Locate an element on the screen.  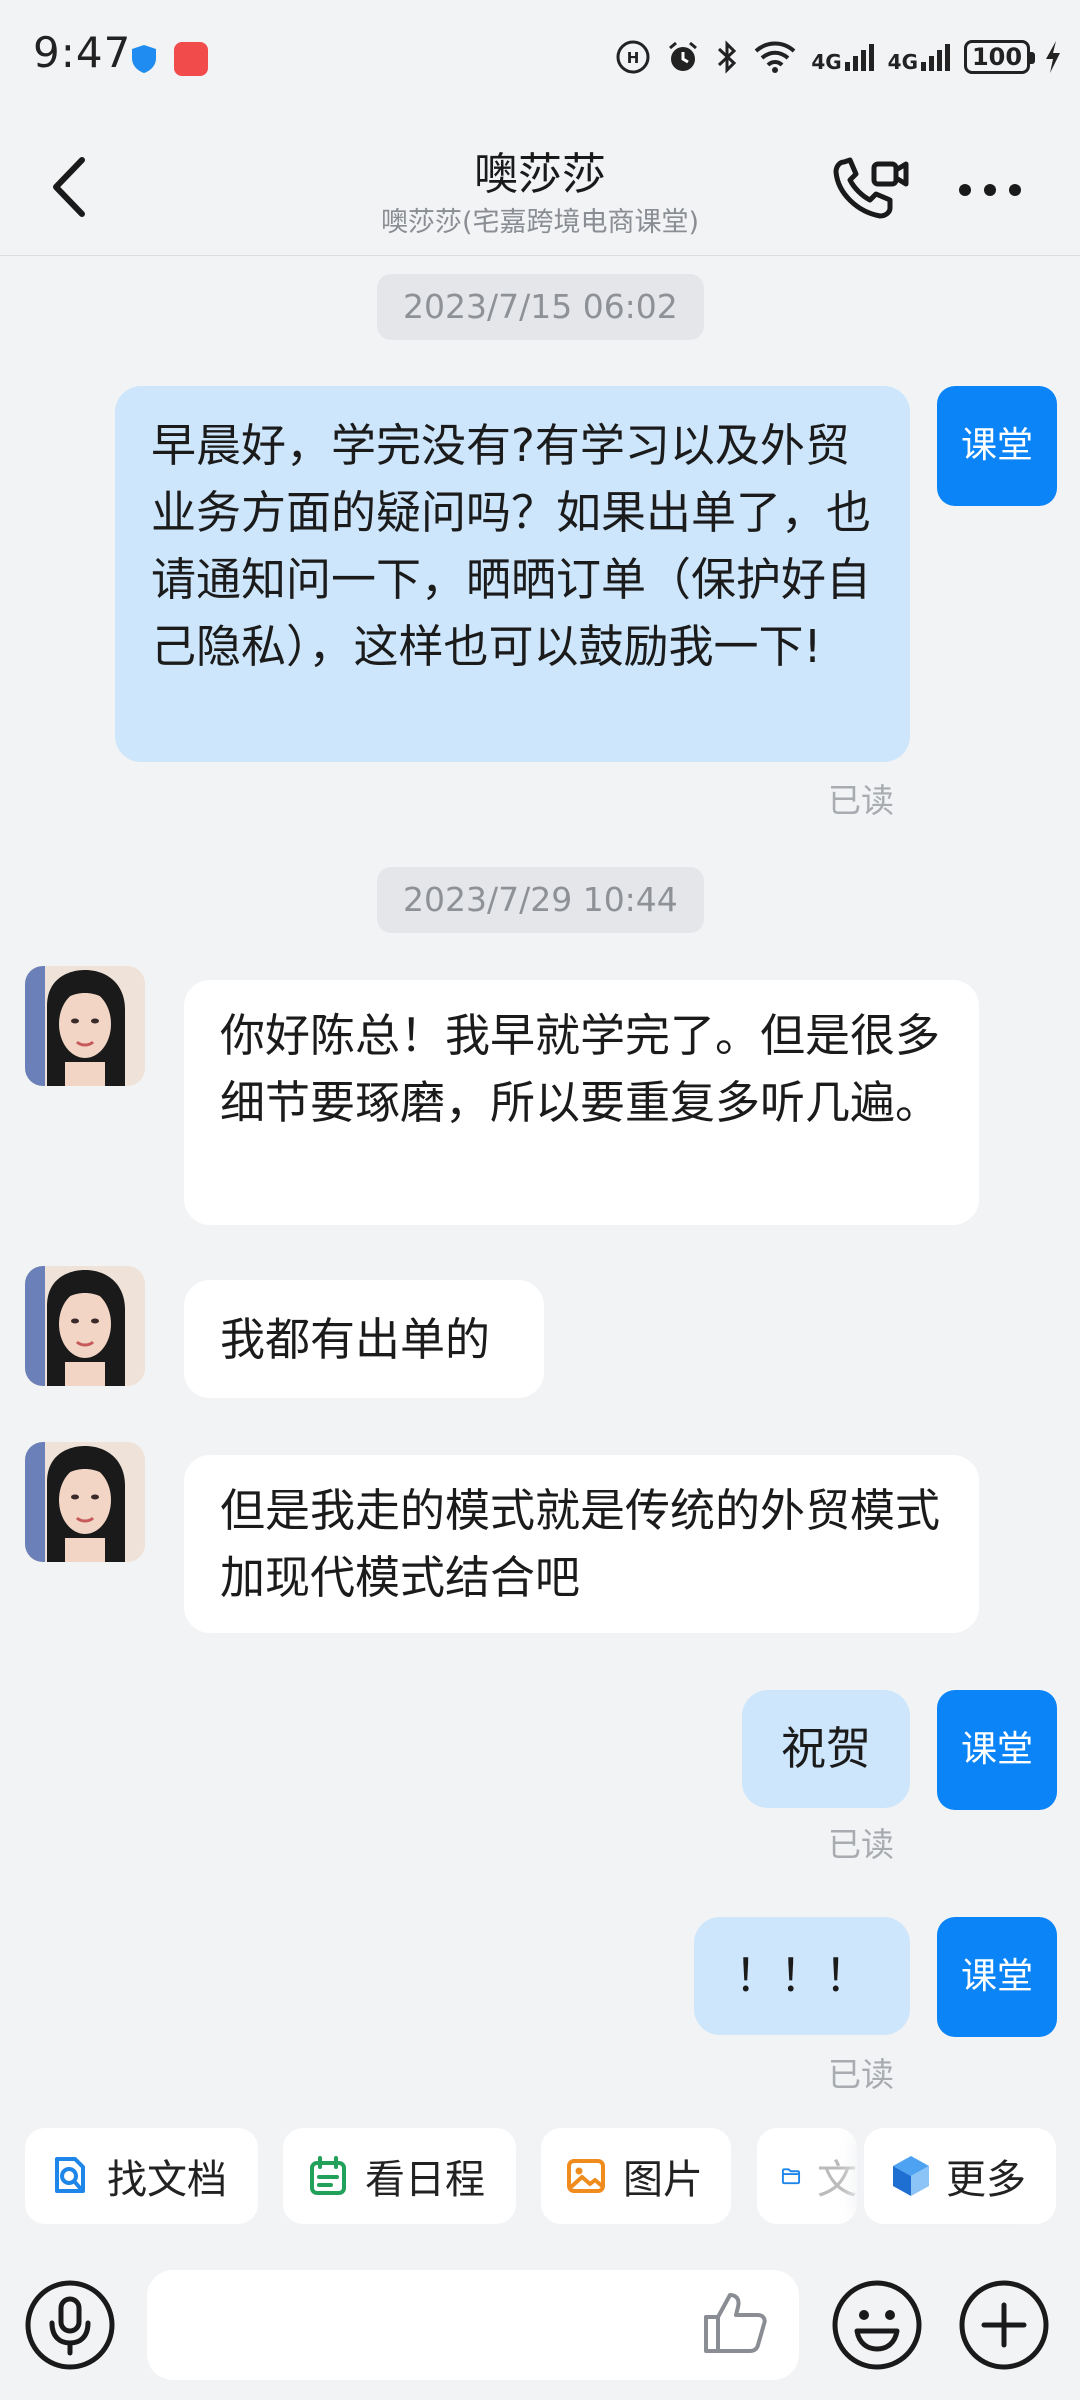
outgoing-message: 祝贺 is located at coordinates (826, 1749).